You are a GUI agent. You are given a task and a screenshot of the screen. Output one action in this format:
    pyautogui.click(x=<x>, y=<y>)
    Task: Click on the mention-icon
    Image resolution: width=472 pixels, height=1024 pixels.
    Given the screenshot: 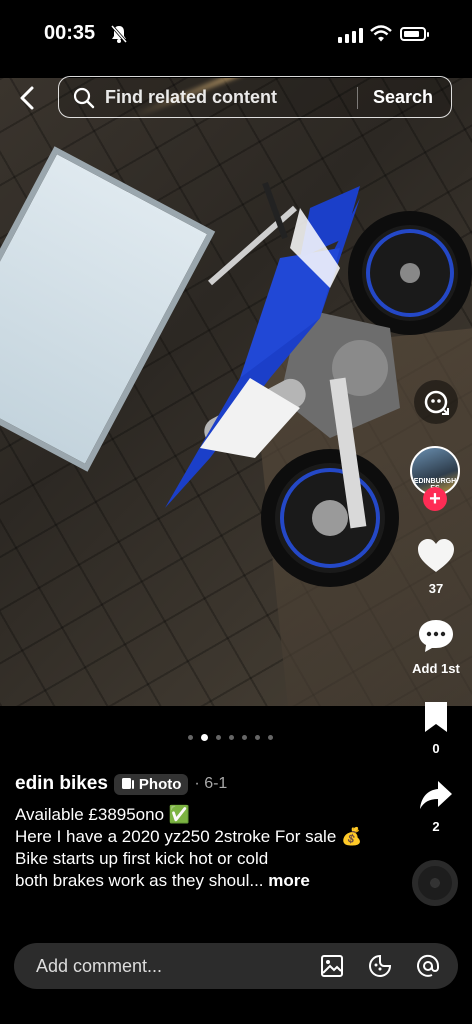 What is the action you would take?
    pyautogui.click(x=428, y=966)
    